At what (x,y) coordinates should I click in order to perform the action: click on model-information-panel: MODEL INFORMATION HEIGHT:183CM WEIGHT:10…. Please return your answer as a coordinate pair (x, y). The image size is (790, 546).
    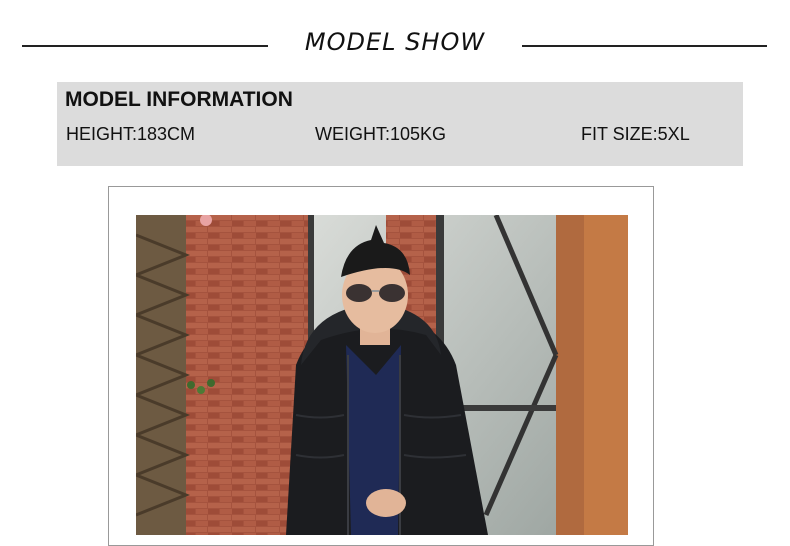
    Looking at the image, I should click on (400, 124).